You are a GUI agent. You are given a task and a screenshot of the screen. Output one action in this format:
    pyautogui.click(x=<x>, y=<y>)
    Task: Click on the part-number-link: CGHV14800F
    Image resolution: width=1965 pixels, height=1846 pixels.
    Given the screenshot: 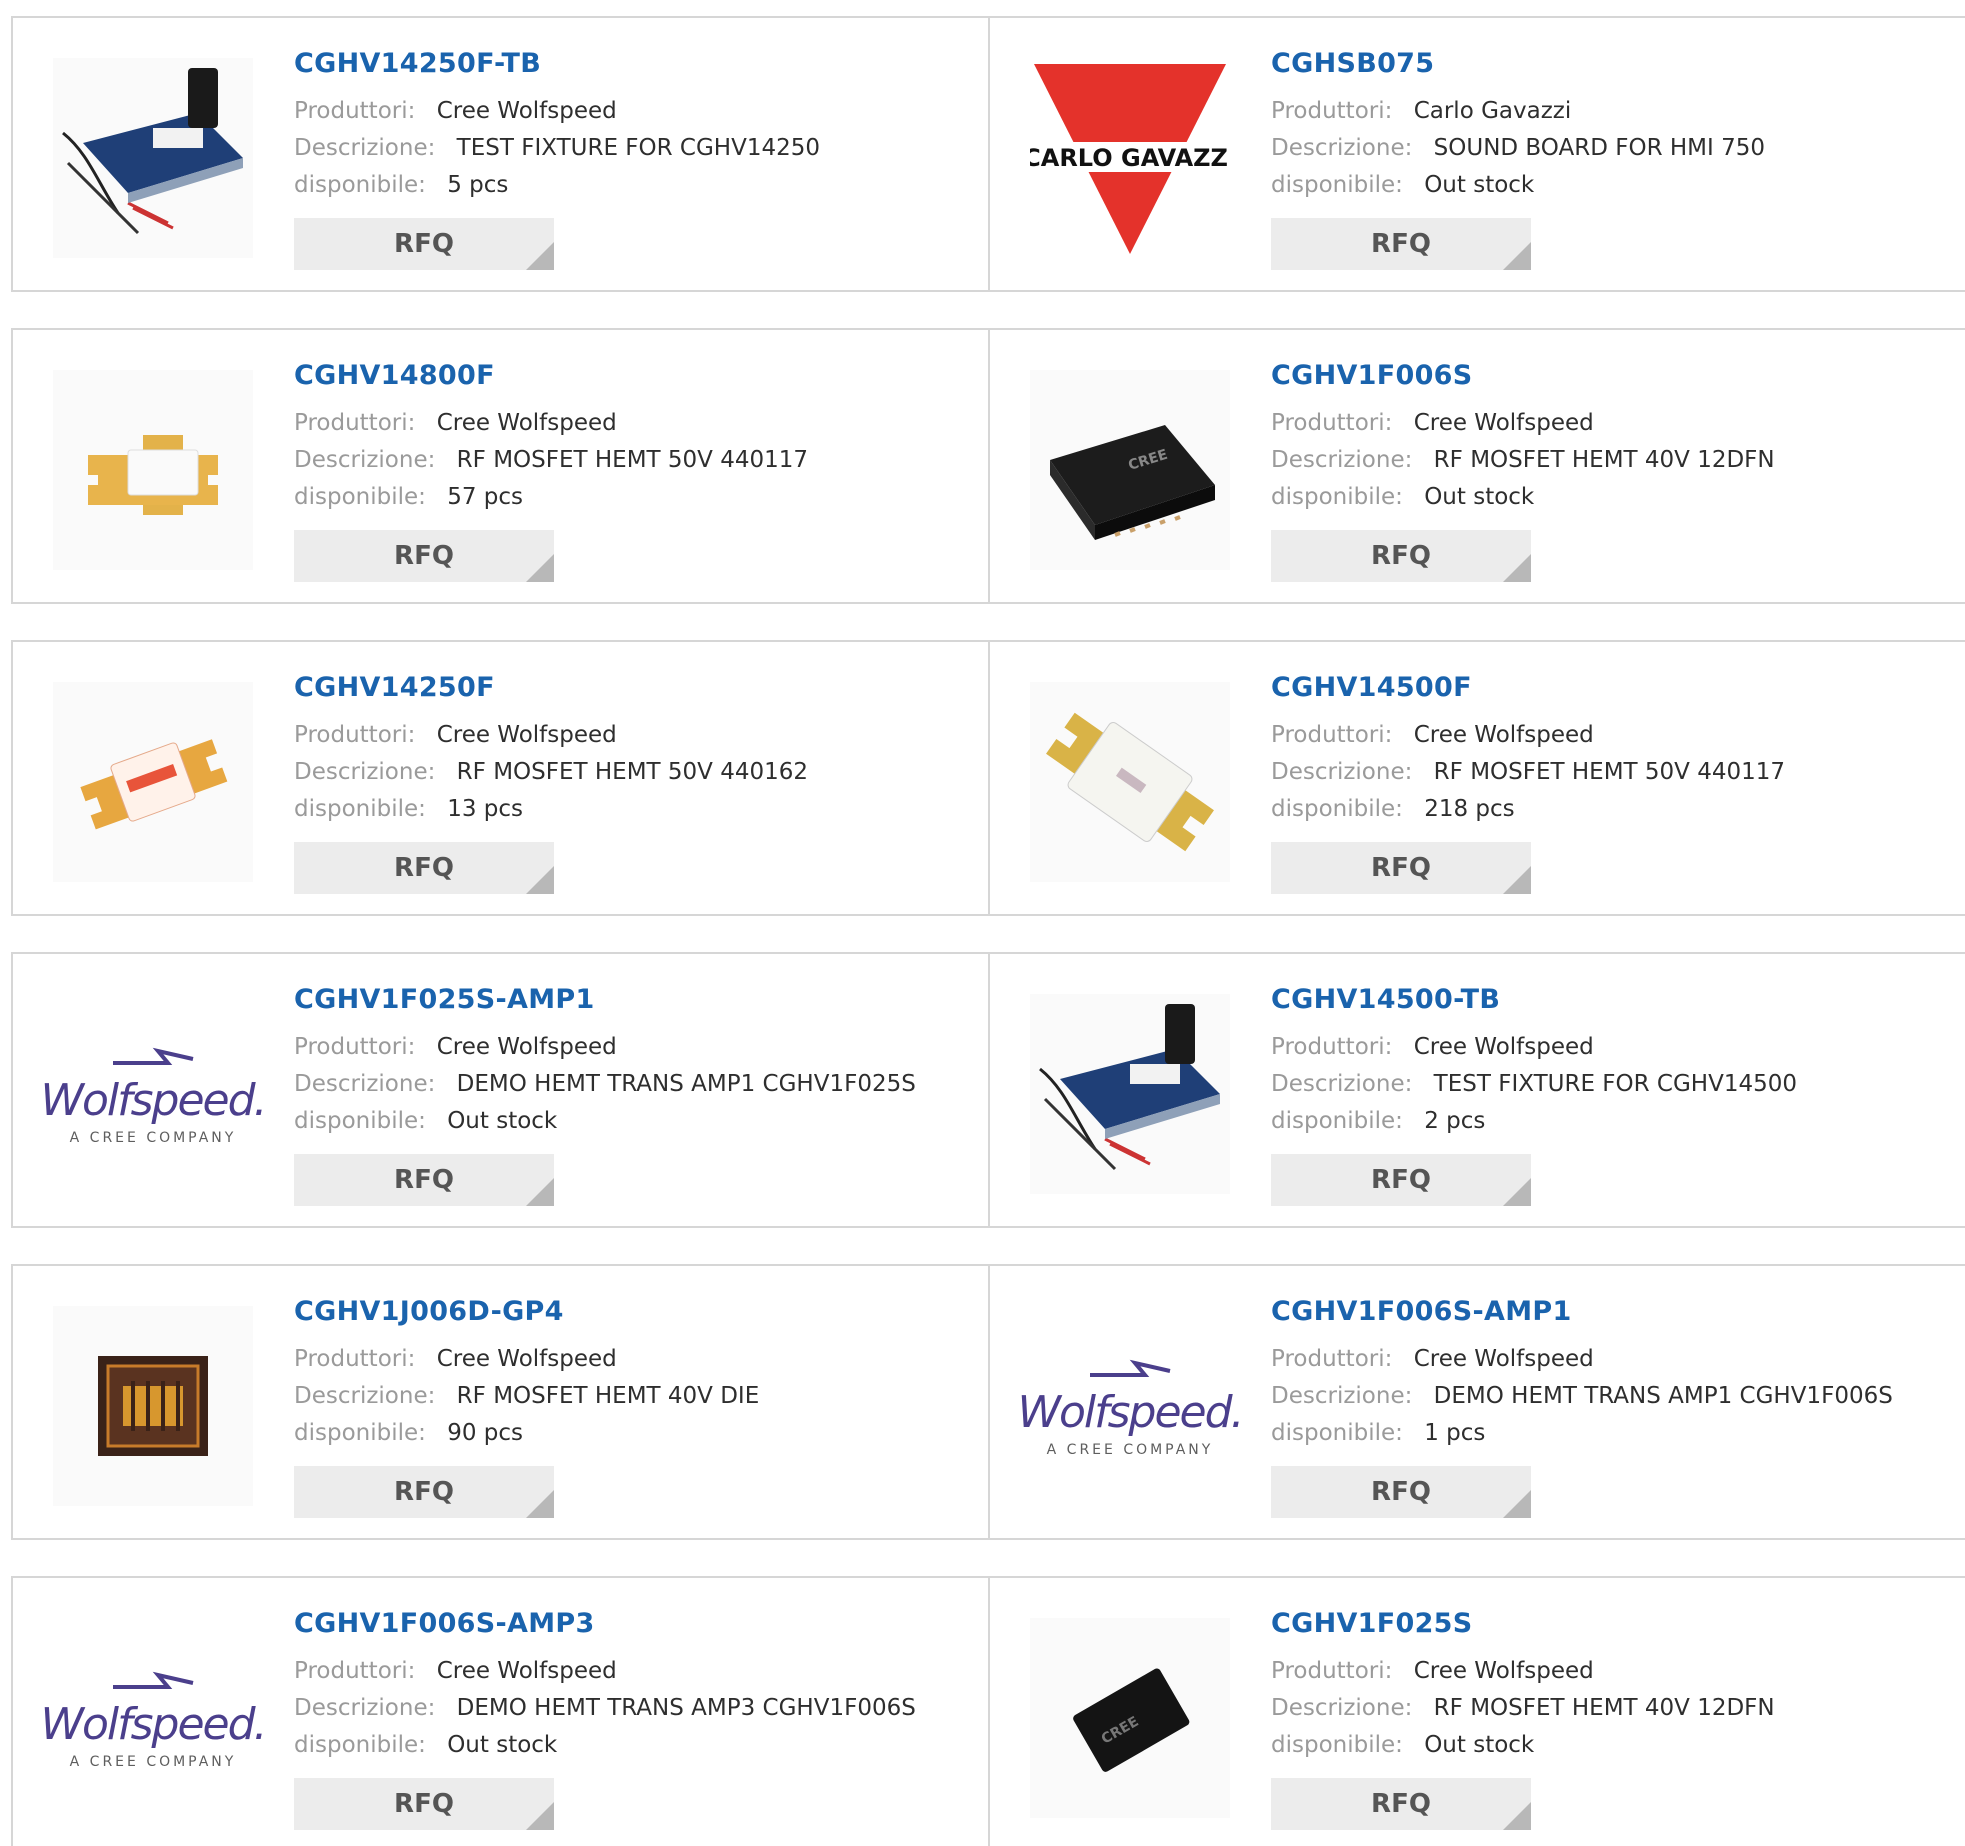 What is the action you would take?
    pyautogui.click(x=394, y=375)
    